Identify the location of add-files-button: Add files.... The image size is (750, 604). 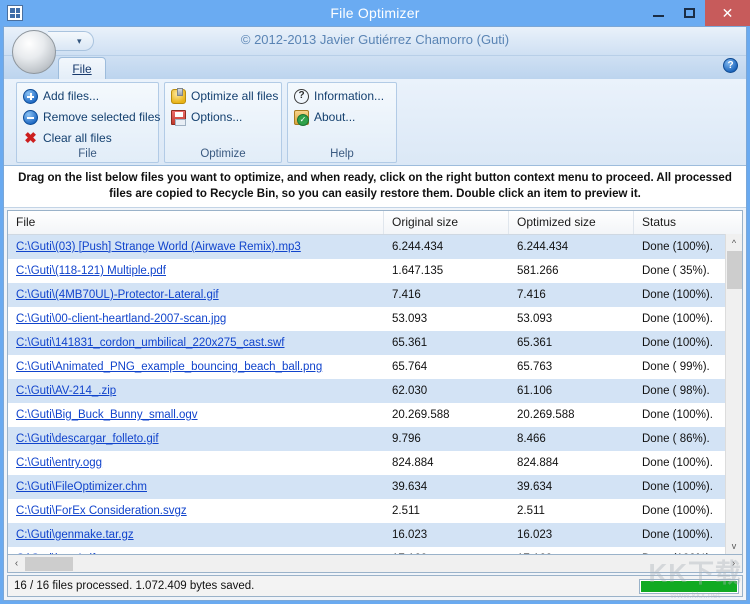
(87, 96).